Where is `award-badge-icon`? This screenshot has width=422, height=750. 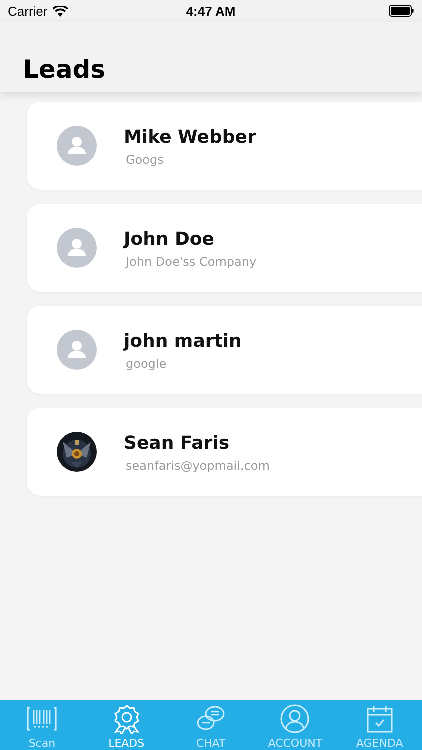 award-badge-icon is located at coordinates (127, 719).